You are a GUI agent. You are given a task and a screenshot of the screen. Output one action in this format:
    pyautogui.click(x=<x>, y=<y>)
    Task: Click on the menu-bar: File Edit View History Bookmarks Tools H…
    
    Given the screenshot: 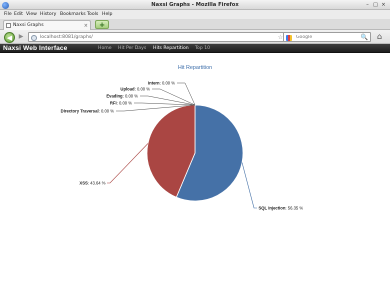 What is the action you would take?
    pyautogui.click(x=195, y=14)
    